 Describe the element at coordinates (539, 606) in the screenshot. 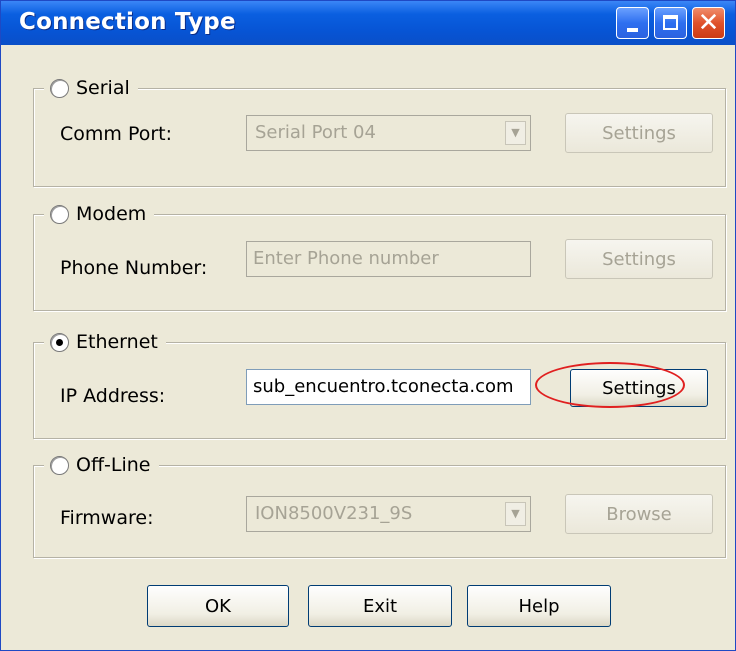

I see `help-button: Help` at that location.